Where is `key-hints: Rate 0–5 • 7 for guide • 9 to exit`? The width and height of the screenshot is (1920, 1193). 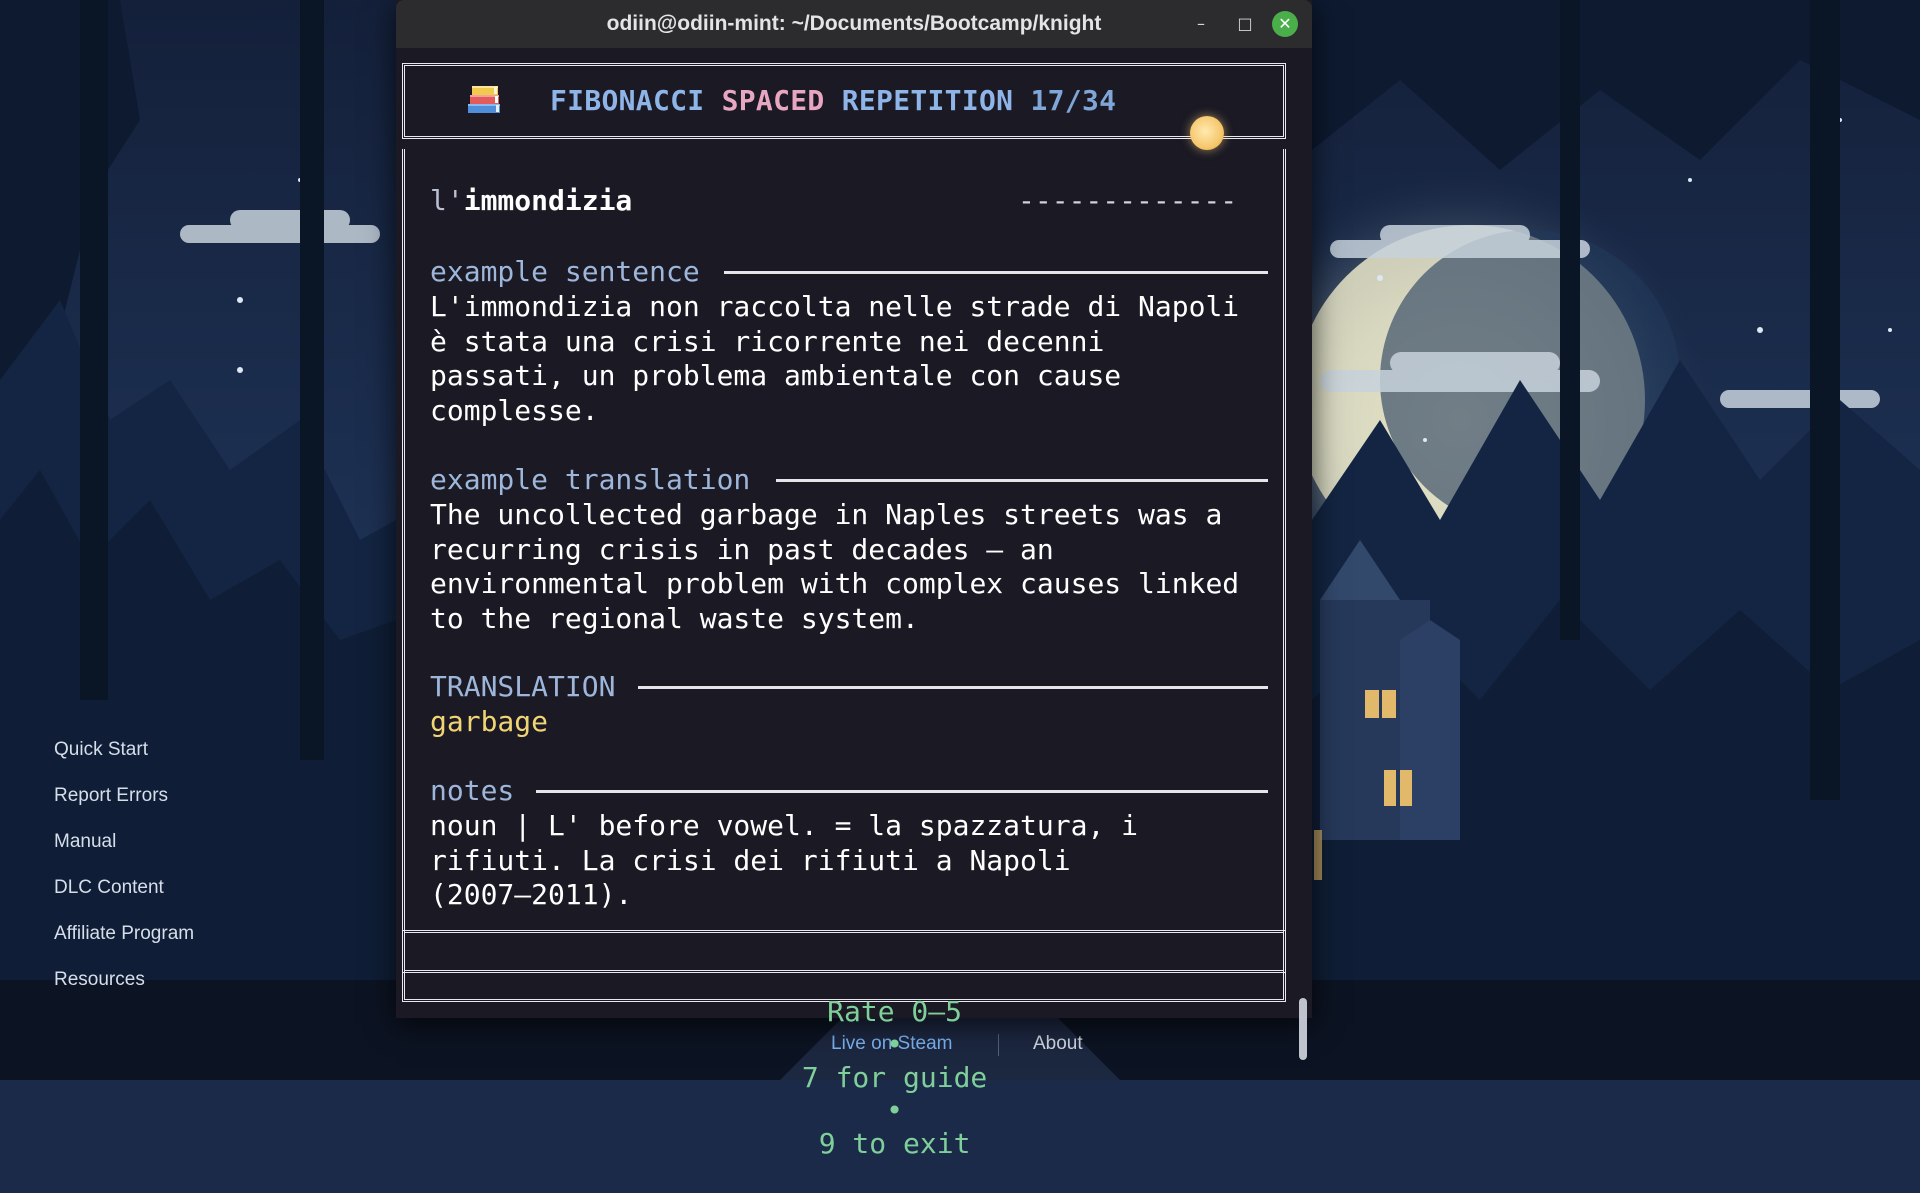
key-hints: Rate 0–5 • 7 for guide • 9 to exit is located at coordinates (844, 1077).